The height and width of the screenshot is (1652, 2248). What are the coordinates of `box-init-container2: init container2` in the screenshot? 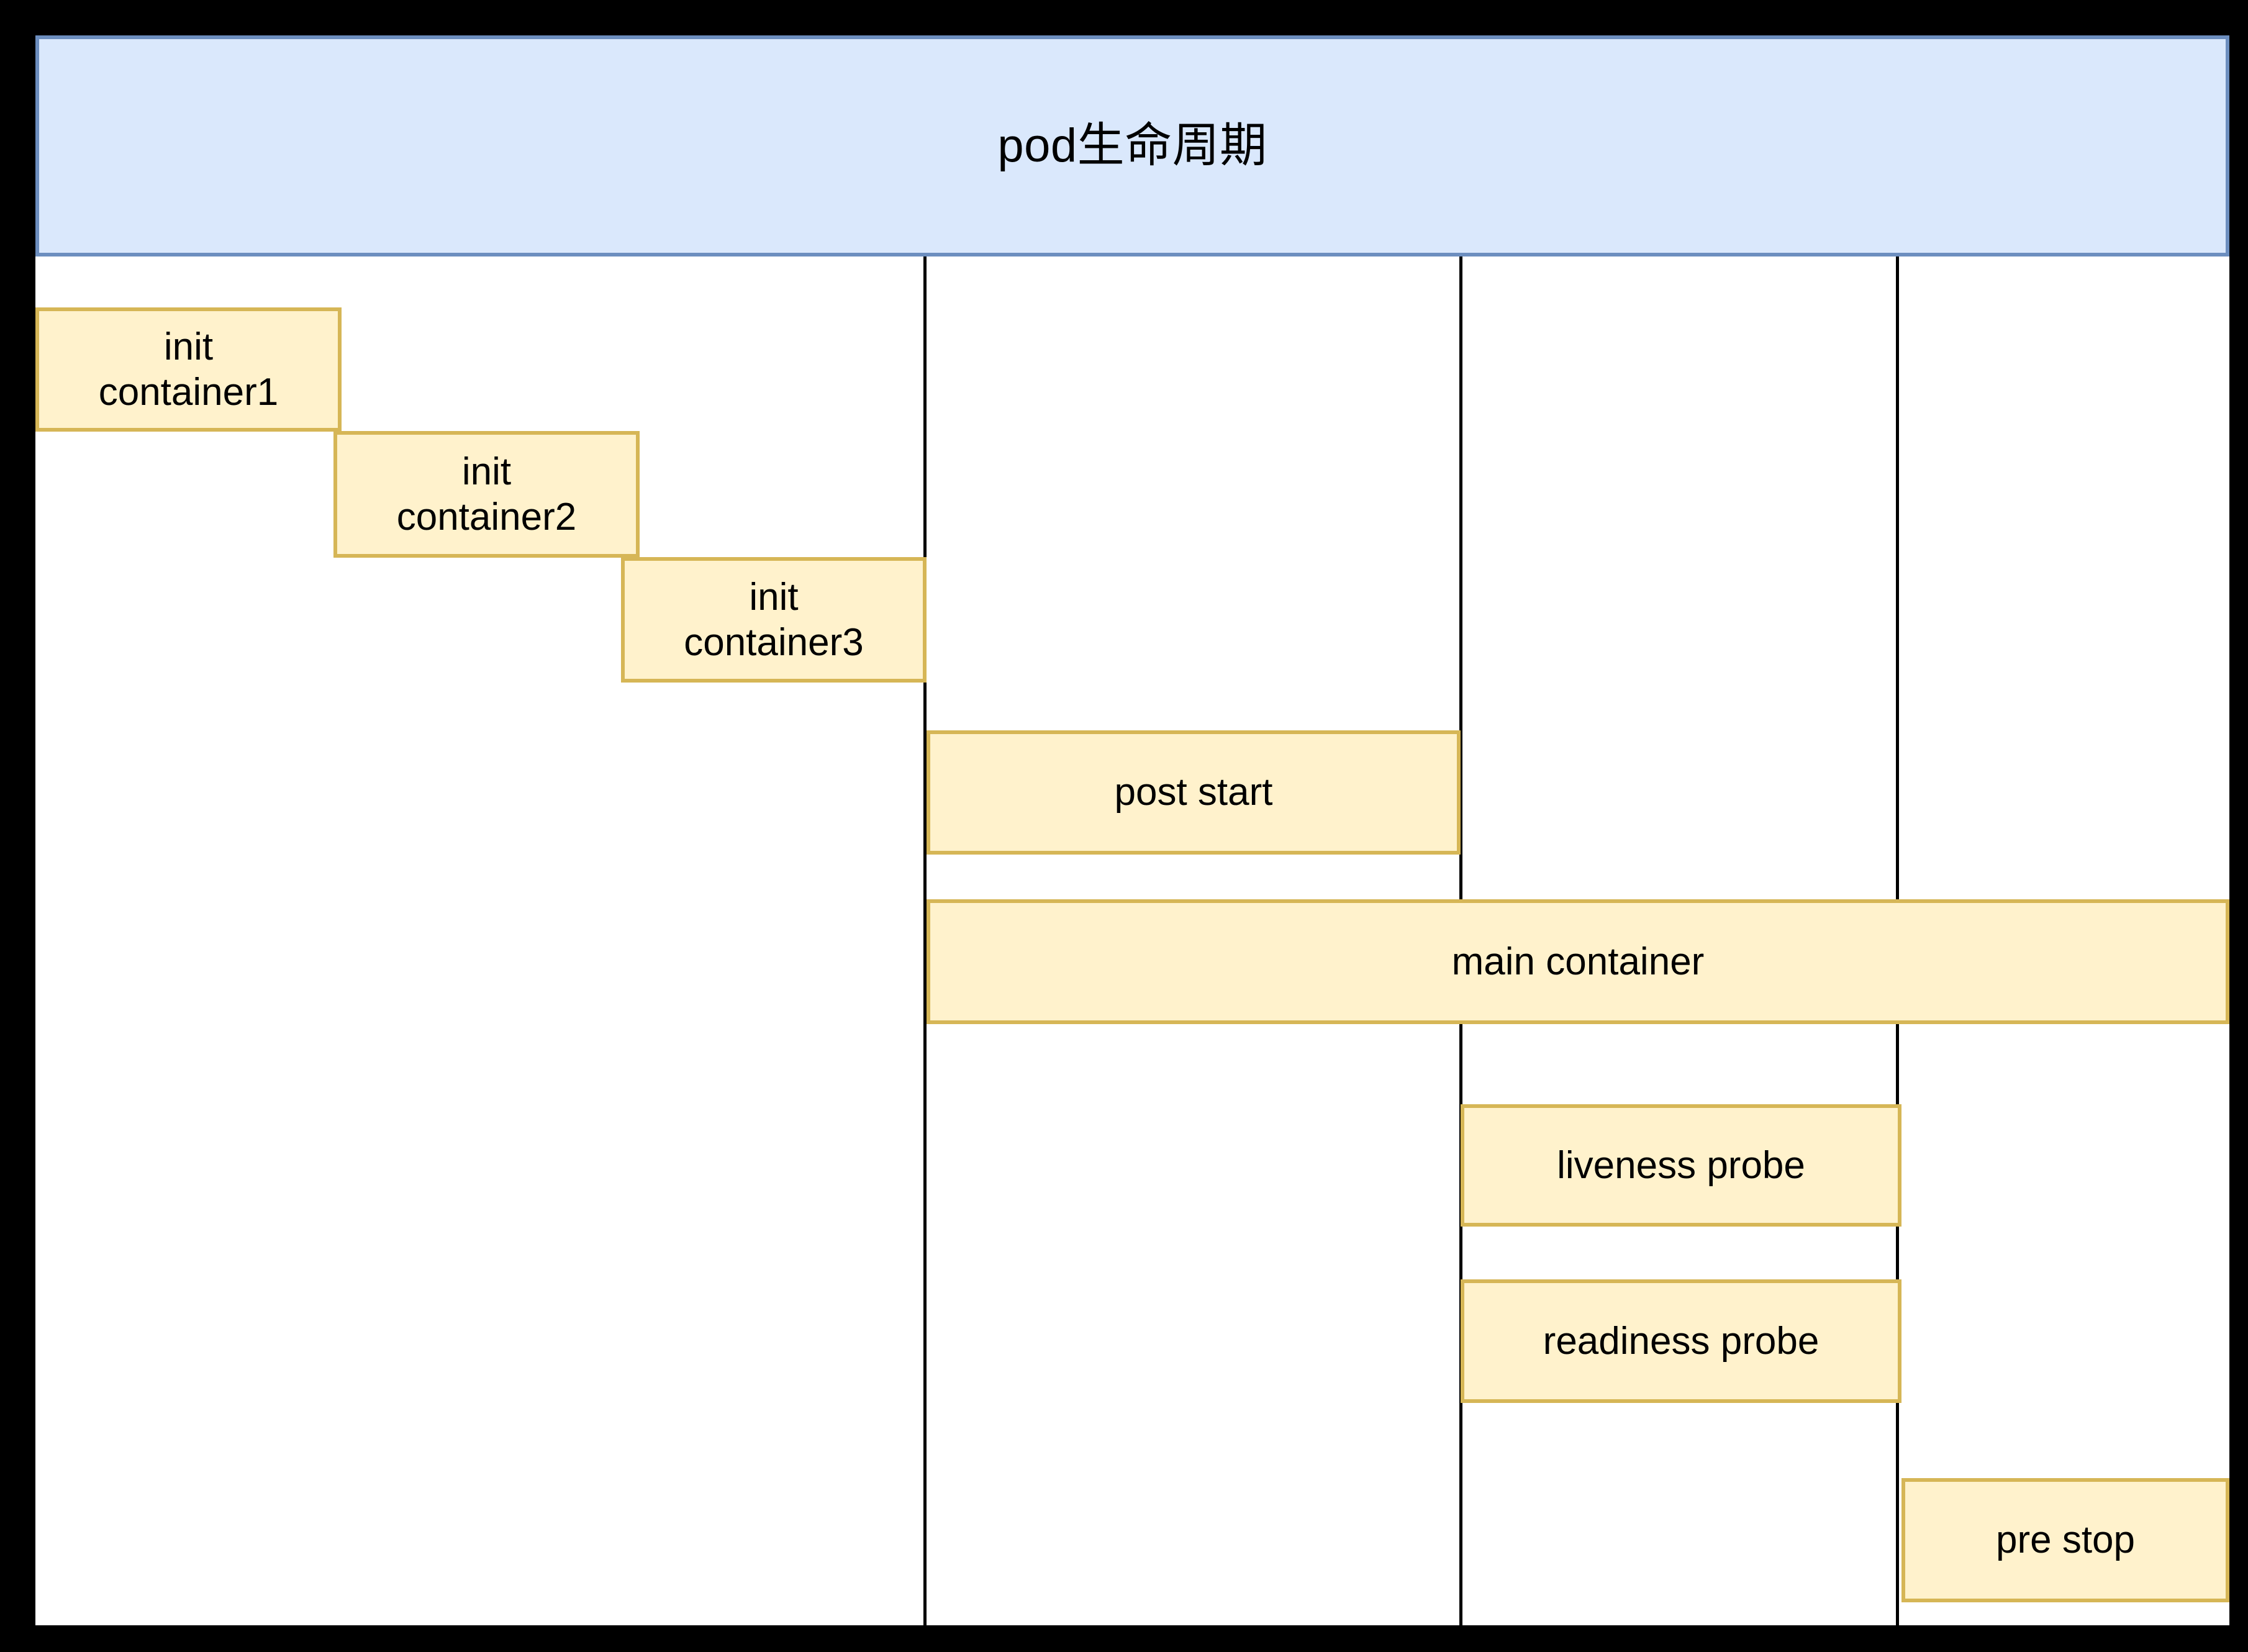 It's located at (486, 494).